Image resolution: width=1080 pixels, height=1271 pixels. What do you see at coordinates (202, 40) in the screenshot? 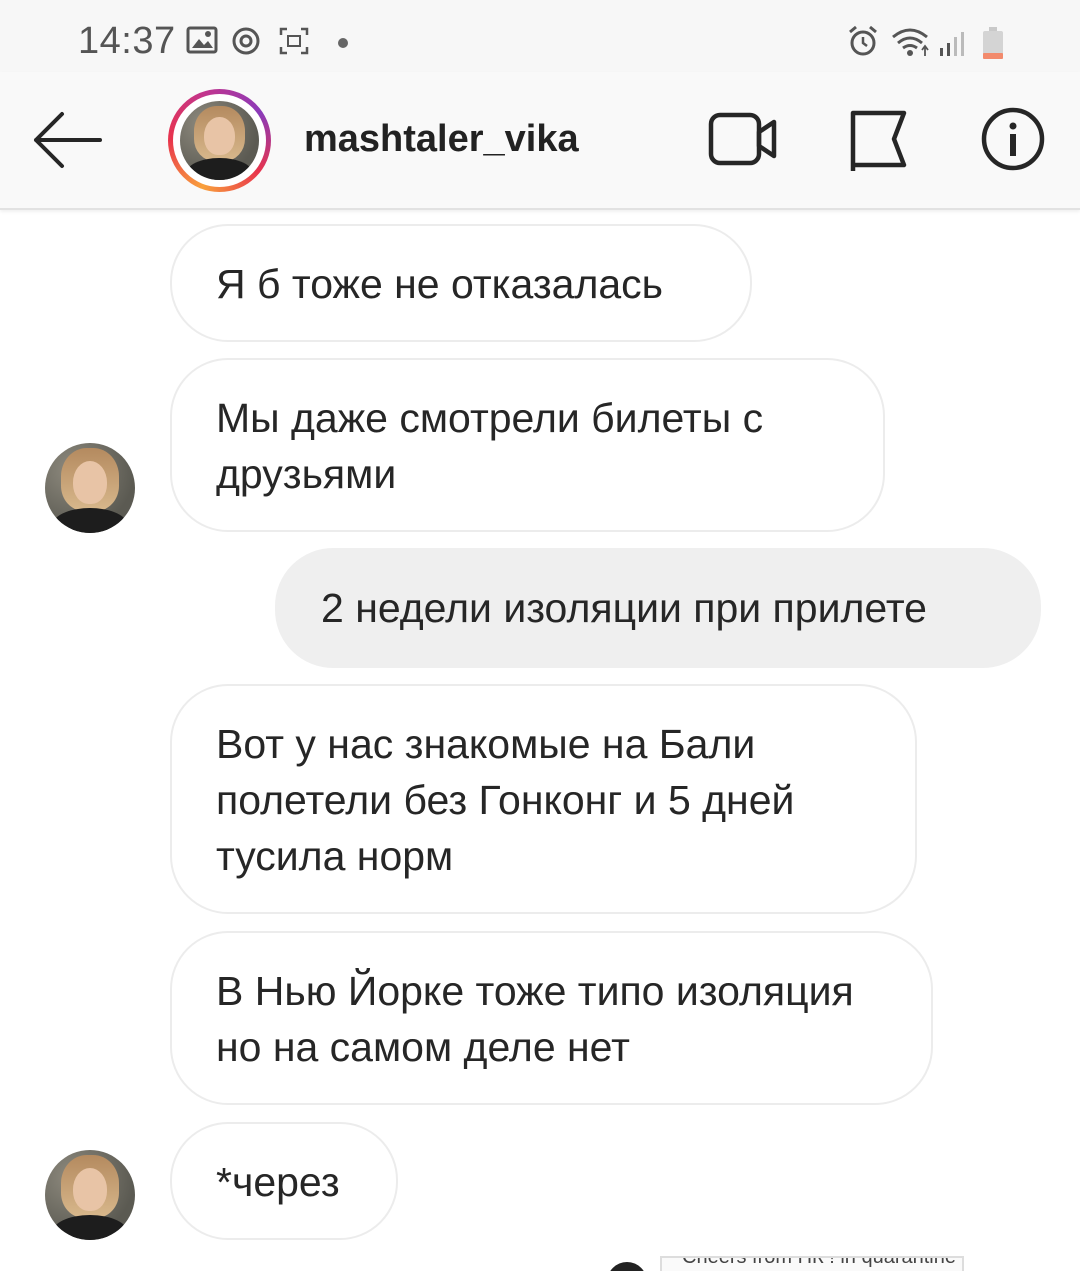
I see `image-icon` at bounding box center [202, 40].